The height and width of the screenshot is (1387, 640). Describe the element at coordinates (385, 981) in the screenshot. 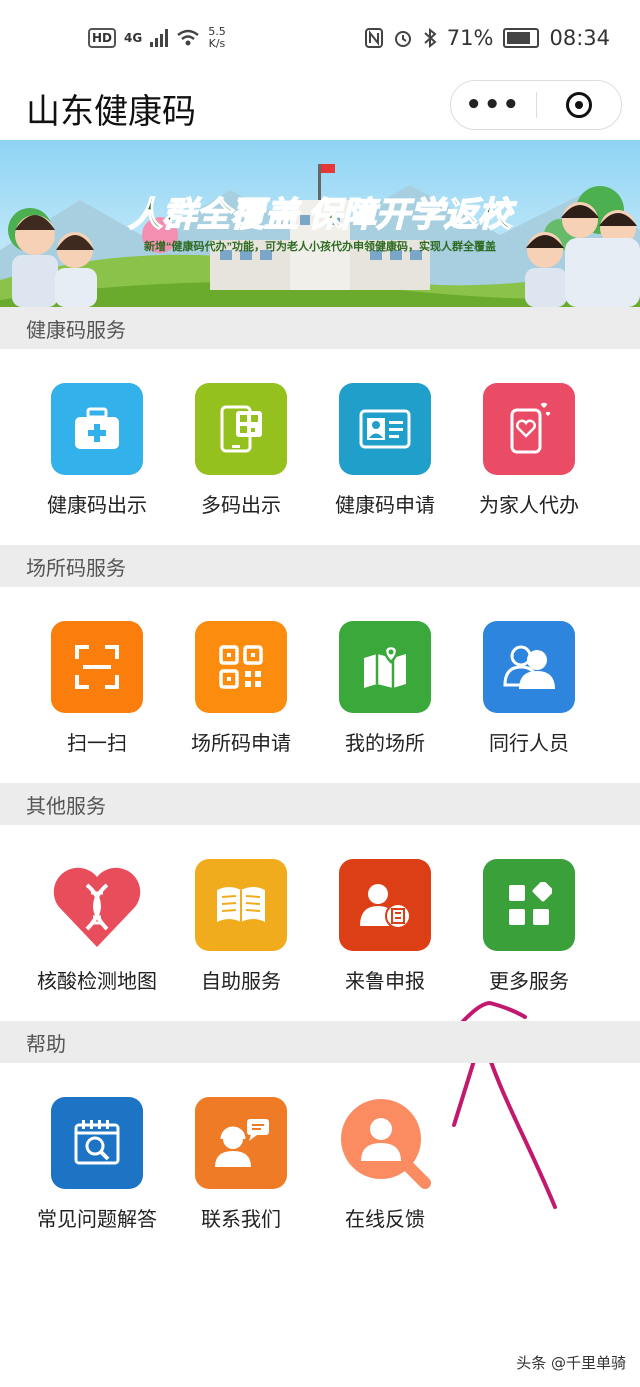

I see `tile-label: 来鲁申报` at that location.